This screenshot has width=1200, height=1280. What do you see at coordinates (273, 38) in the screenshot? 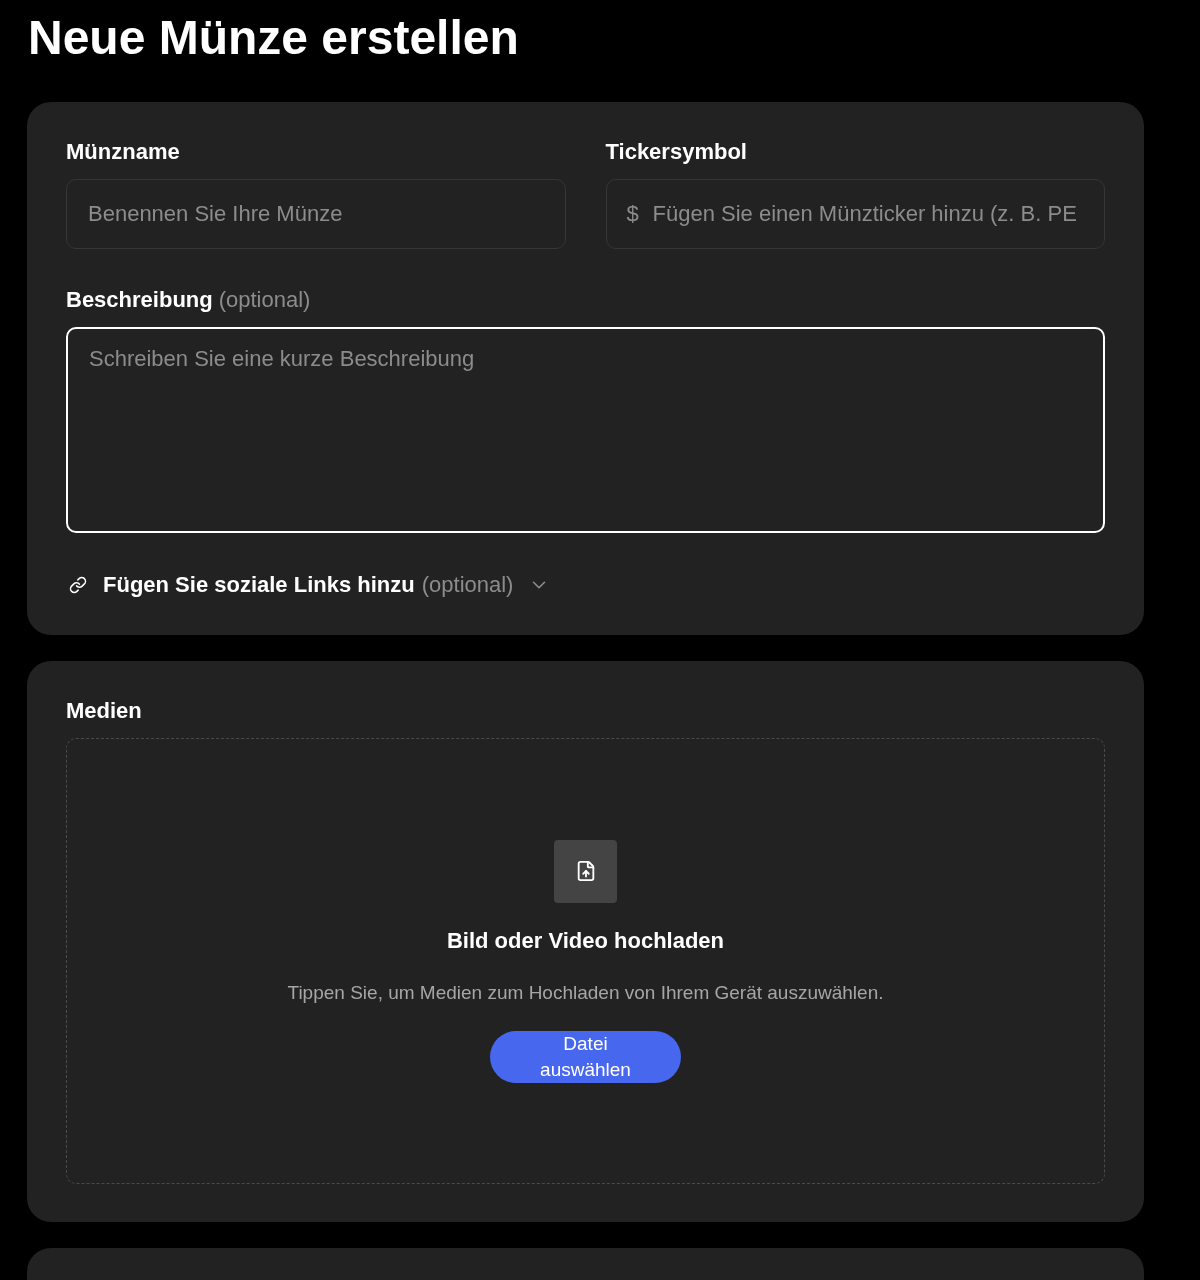
I see `page-title: Neue Münze erstellen` at bounding box center [273, 38].